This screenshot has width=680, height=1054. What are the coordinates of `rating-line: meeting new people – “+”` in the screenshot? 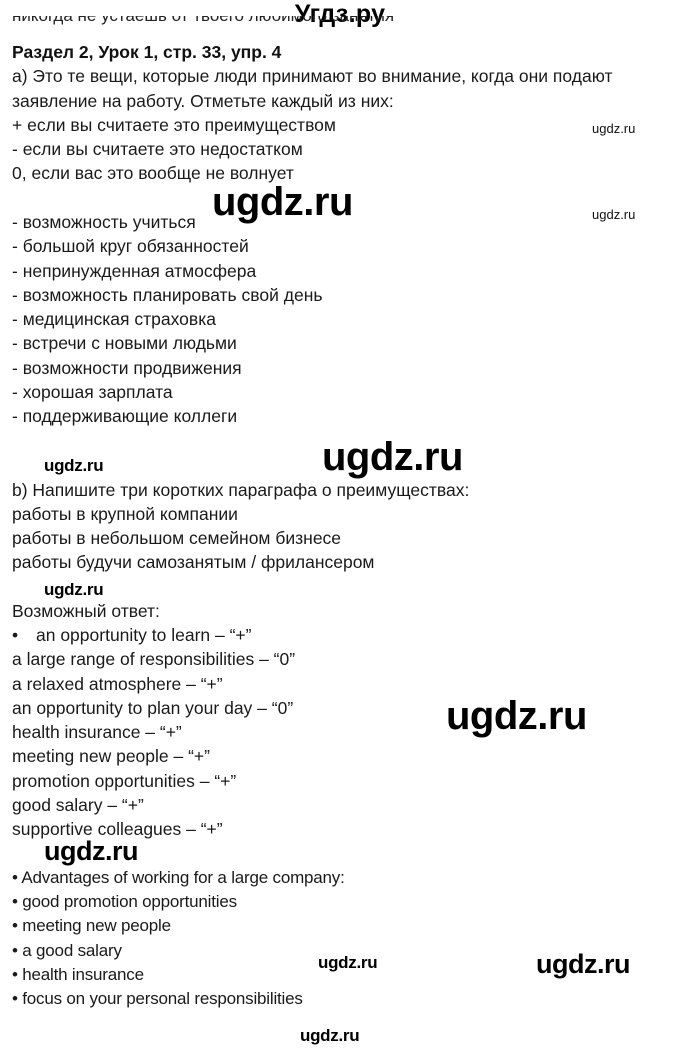 It's located at (111, 756).